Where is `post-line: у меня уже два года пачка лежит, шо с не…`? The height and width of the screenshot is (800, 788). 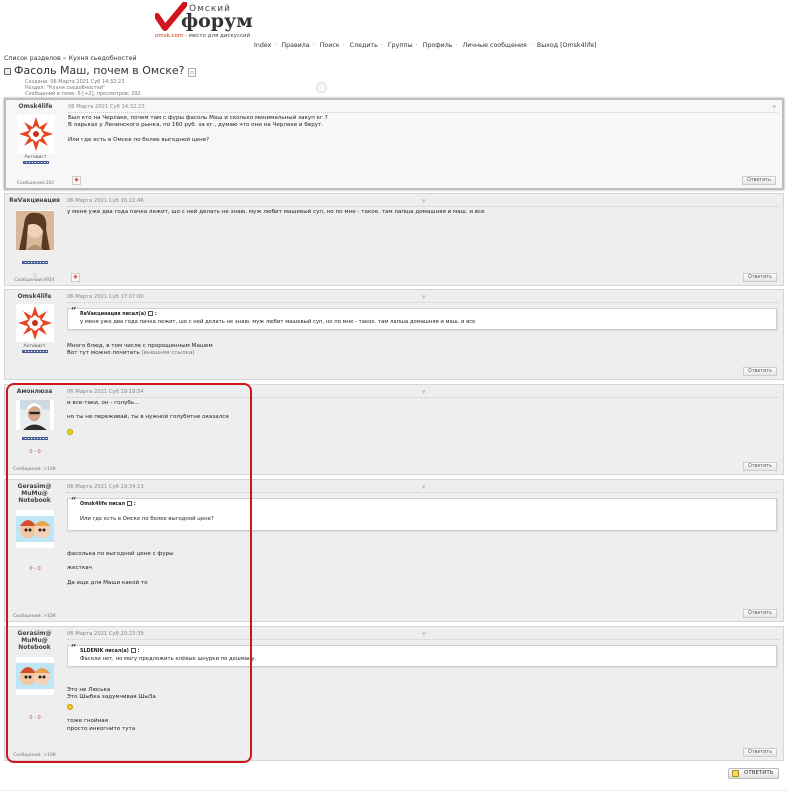
post-line: у меня уже два года пачка лежит, шо с не… is located at coordinates (276, 212).